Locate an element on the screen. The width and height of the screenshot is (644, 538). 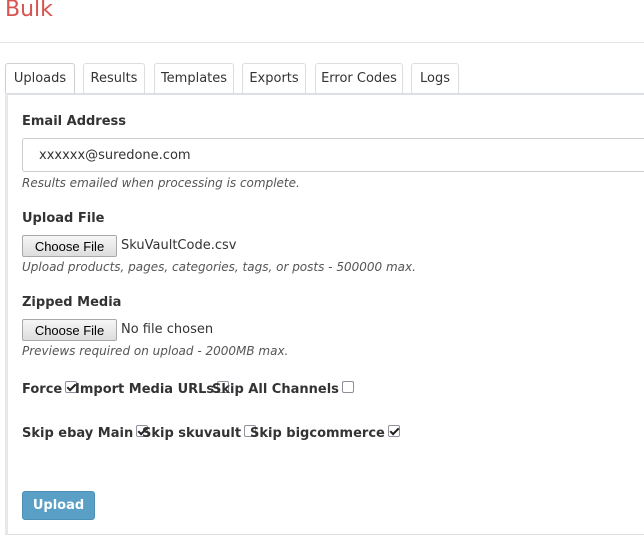
zipped-media-label: Zipped Media is located at coordinates (72, 302).